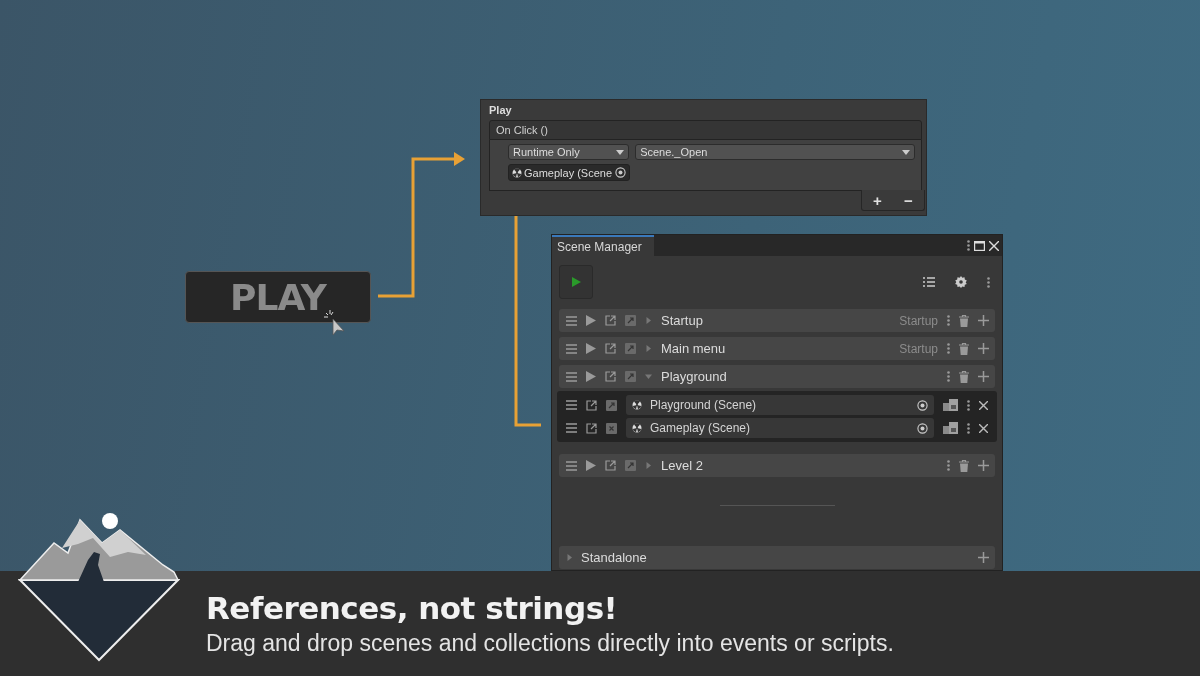  What do you see at coordinates (777, 348) in the screenshot?
I see `collection-row: Main menu Startup` at bounding box center [777, 348].